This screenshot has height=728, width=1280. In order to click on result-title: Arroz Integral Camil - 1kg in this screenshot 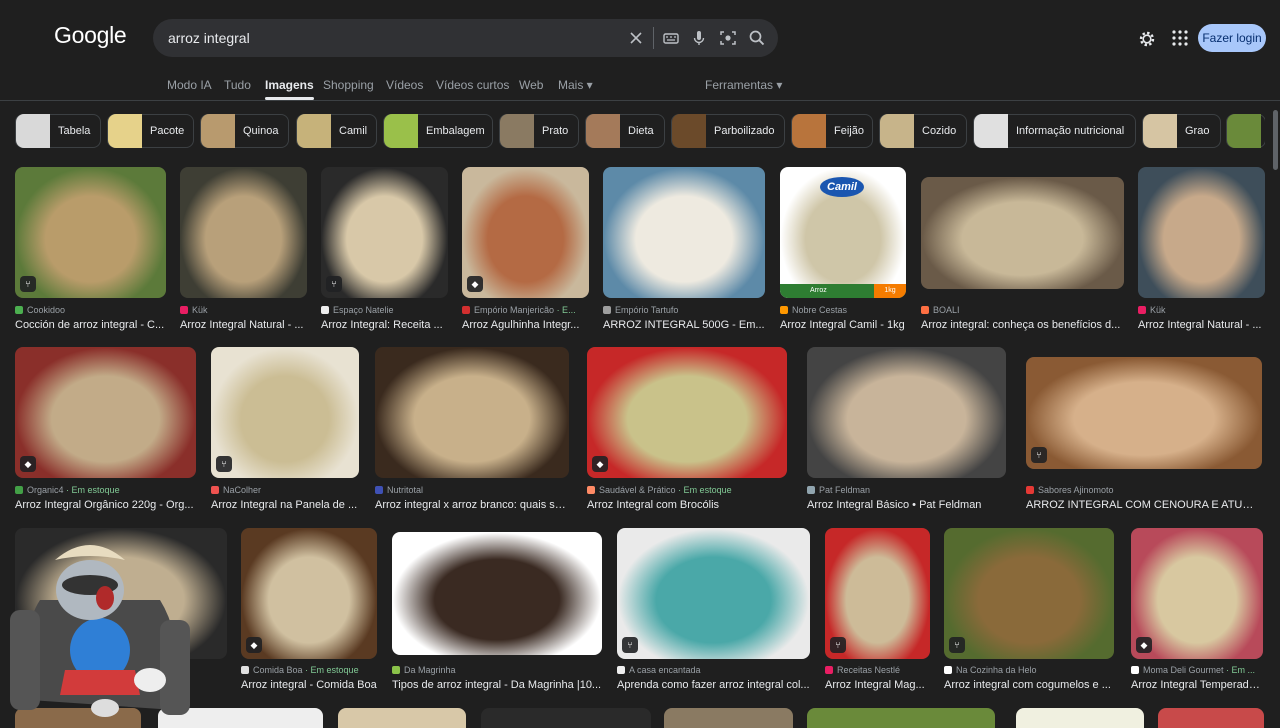, I will do `click(843, 325)`.